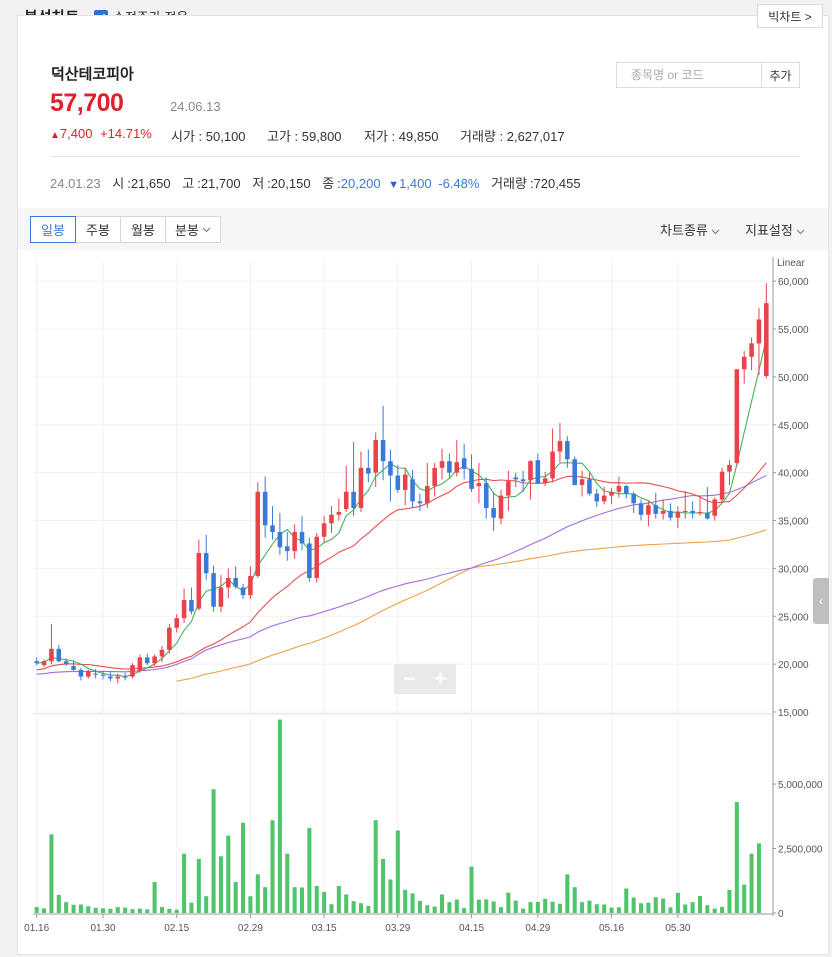 The width and height of the screenshot is (832, 957). What do you see at coordinates (409, 679) in the screenshot?
I see `zoom-out-button: −` at bounding box center [409, 679].